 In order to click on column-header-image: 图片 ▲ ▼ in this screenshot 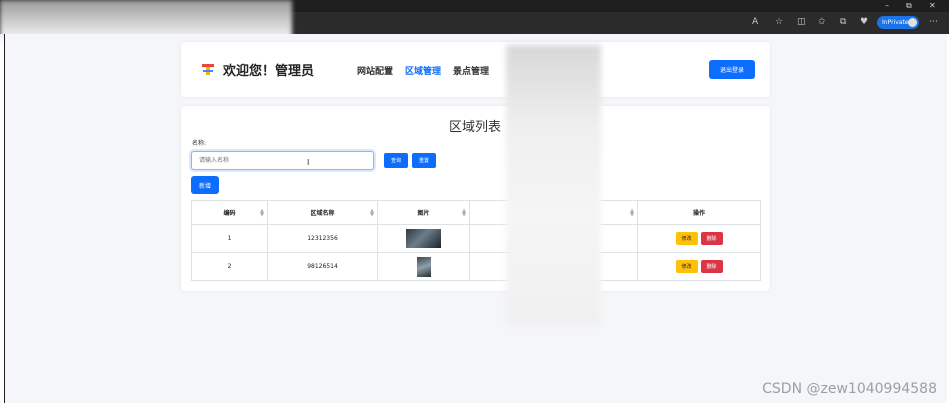, I will do `click(423, 212)`.